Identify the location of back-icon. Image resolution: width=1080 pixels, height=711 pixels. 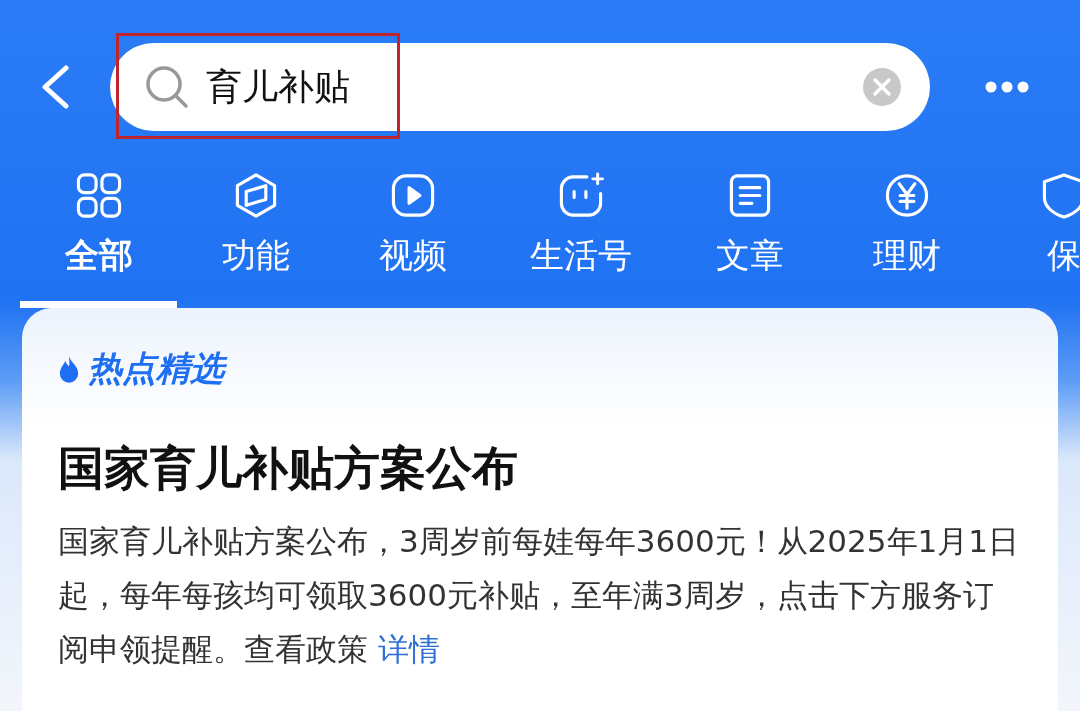
(55, 87).